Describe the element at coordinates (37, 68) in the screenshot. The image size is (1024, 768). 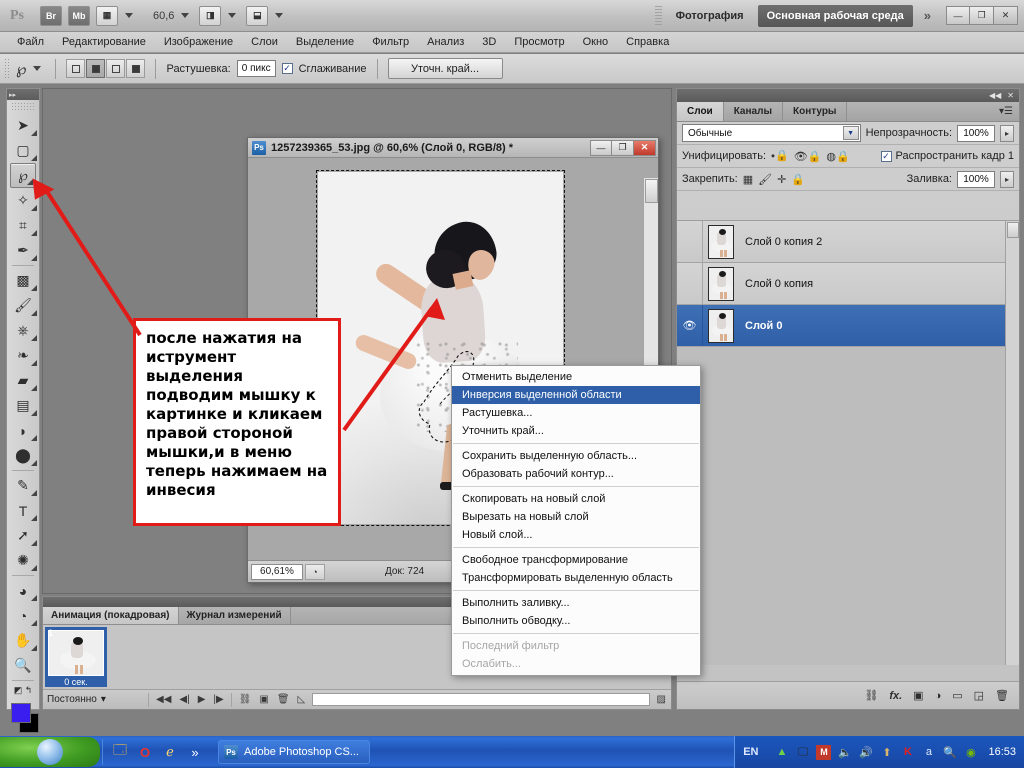
I see `tool-preset-chevron-down-icon` at that location.